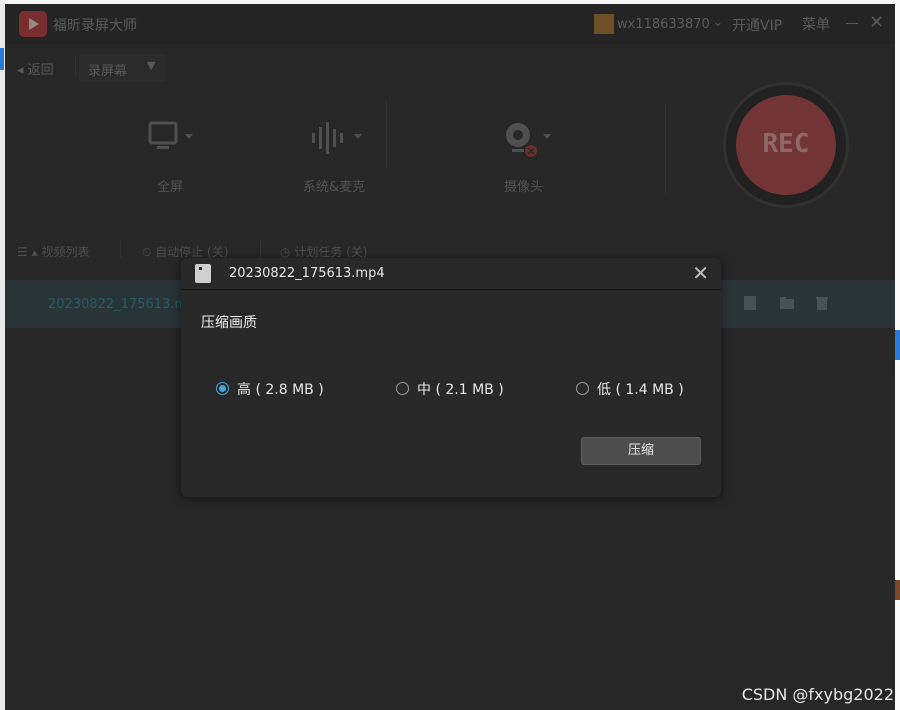  I want to click on watermark: CSDN @fxybg2022, so click(817, 694).